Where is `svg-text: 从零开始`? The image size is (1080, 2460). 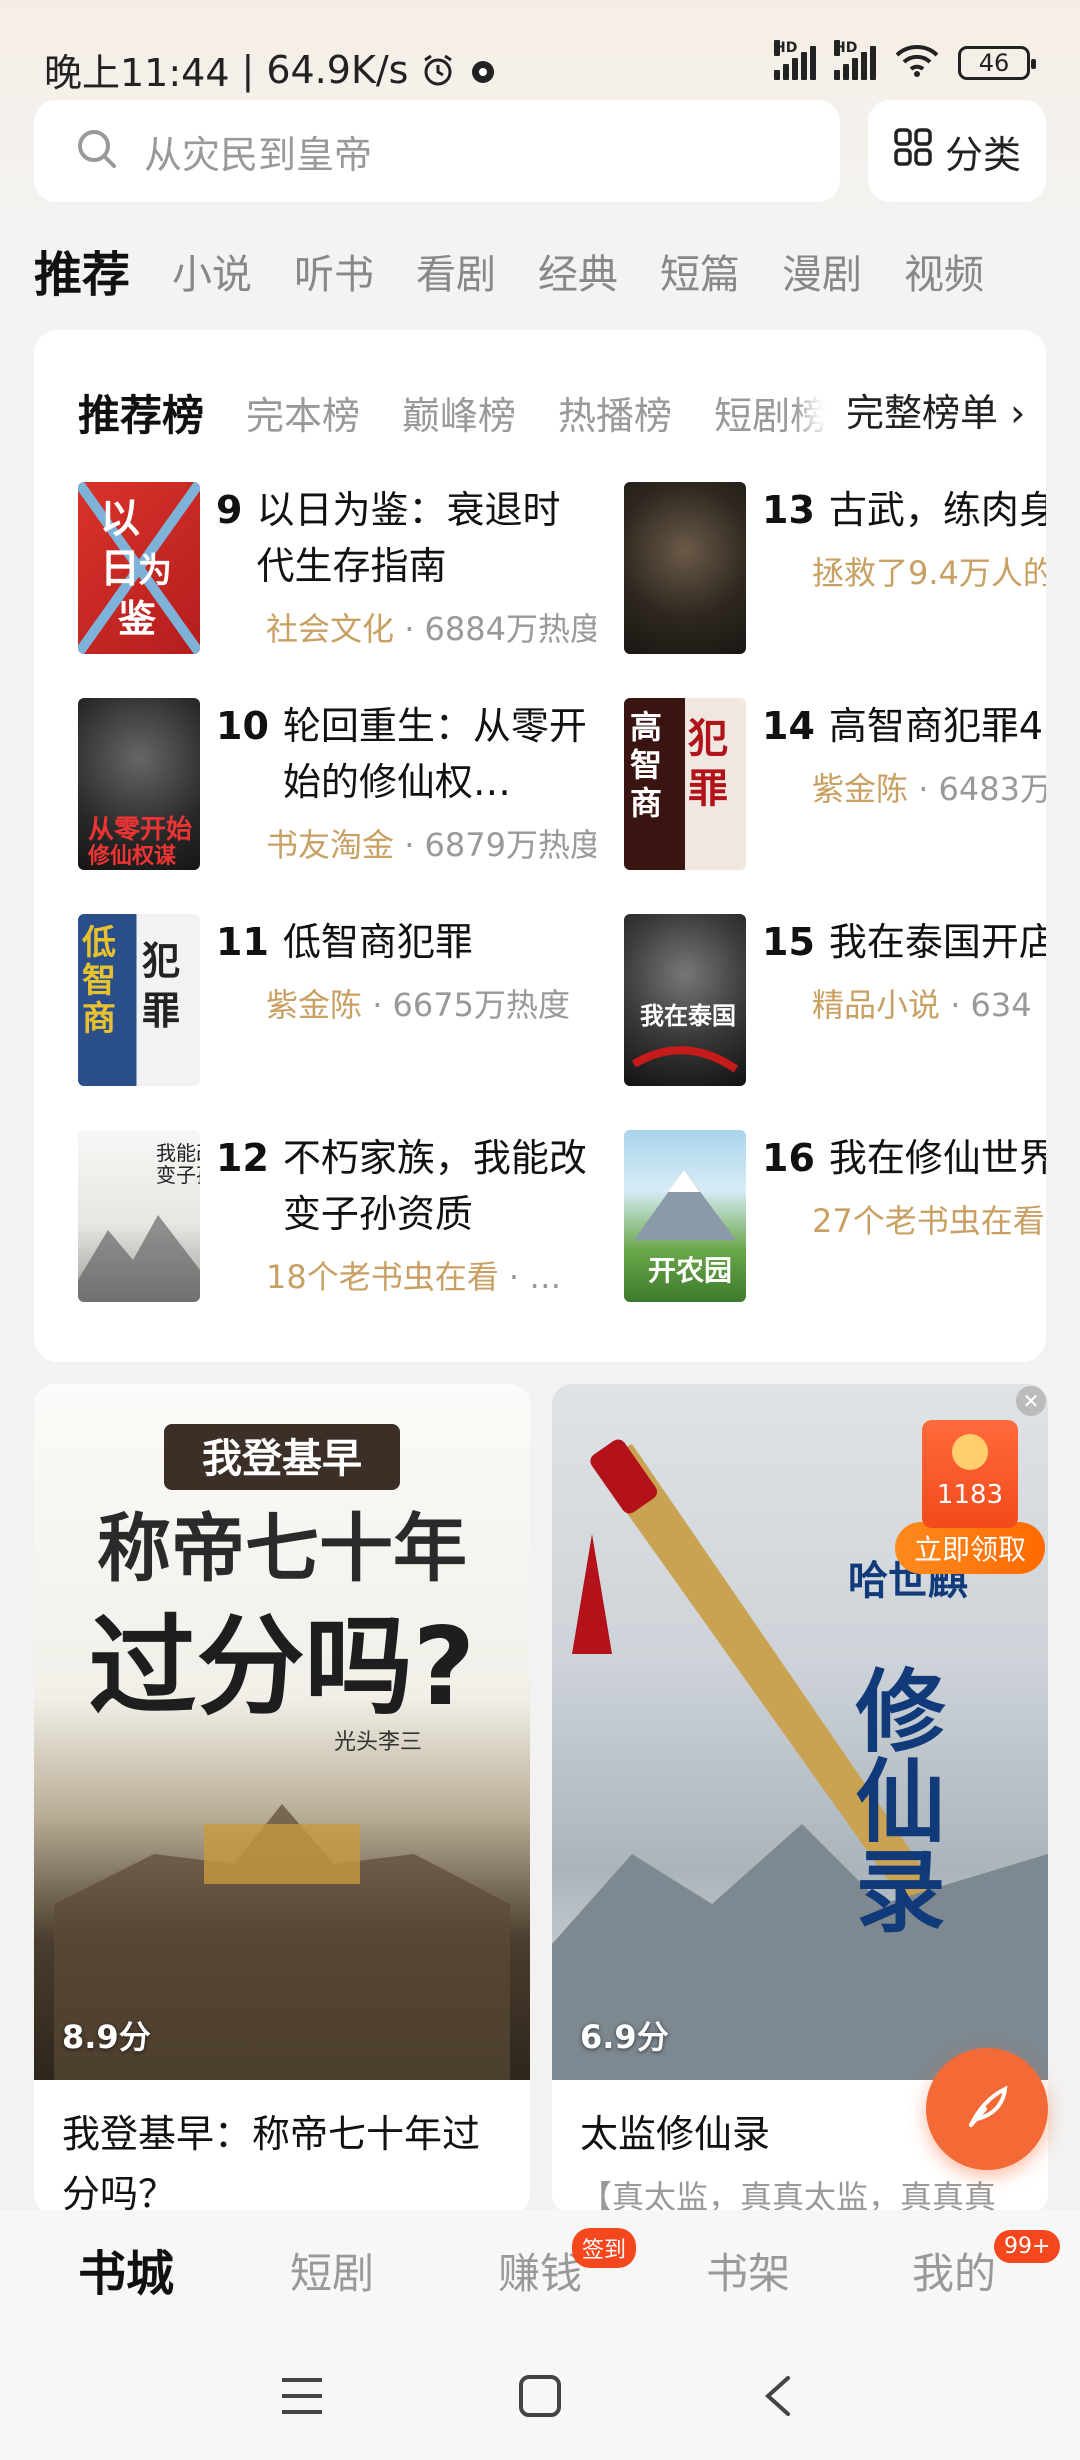
svg-text: 从零开始 is located at coordinates (140, 830).